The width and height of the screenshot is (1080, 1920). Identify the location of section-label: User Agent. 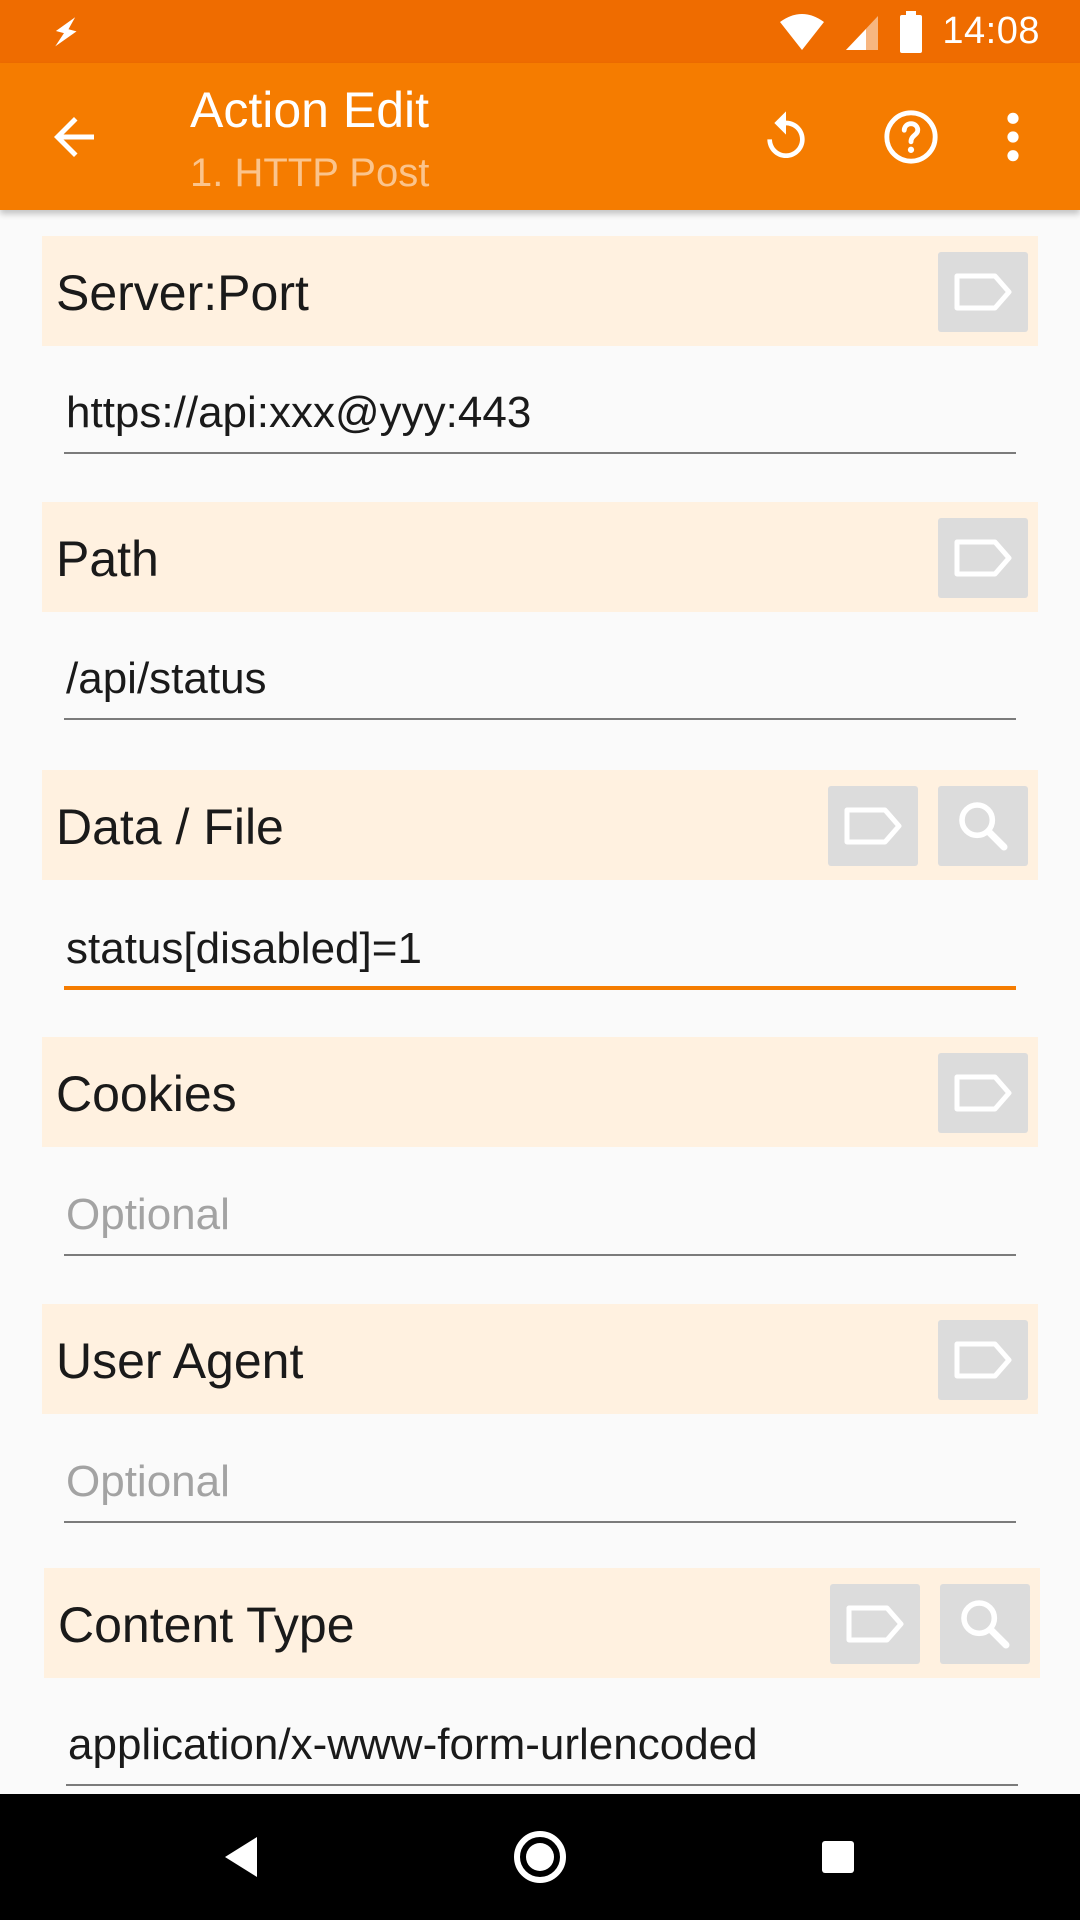
(180, 1361).